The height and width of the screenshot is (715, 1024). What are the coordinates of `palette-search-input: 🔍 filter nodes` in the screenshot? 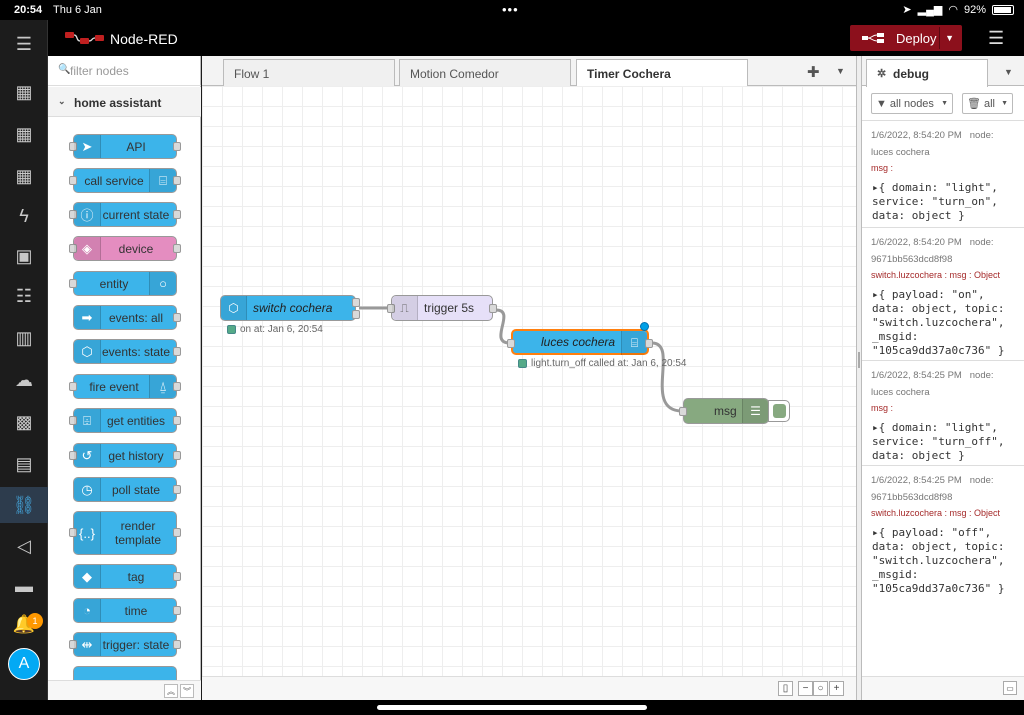 It's located at (124, 71).